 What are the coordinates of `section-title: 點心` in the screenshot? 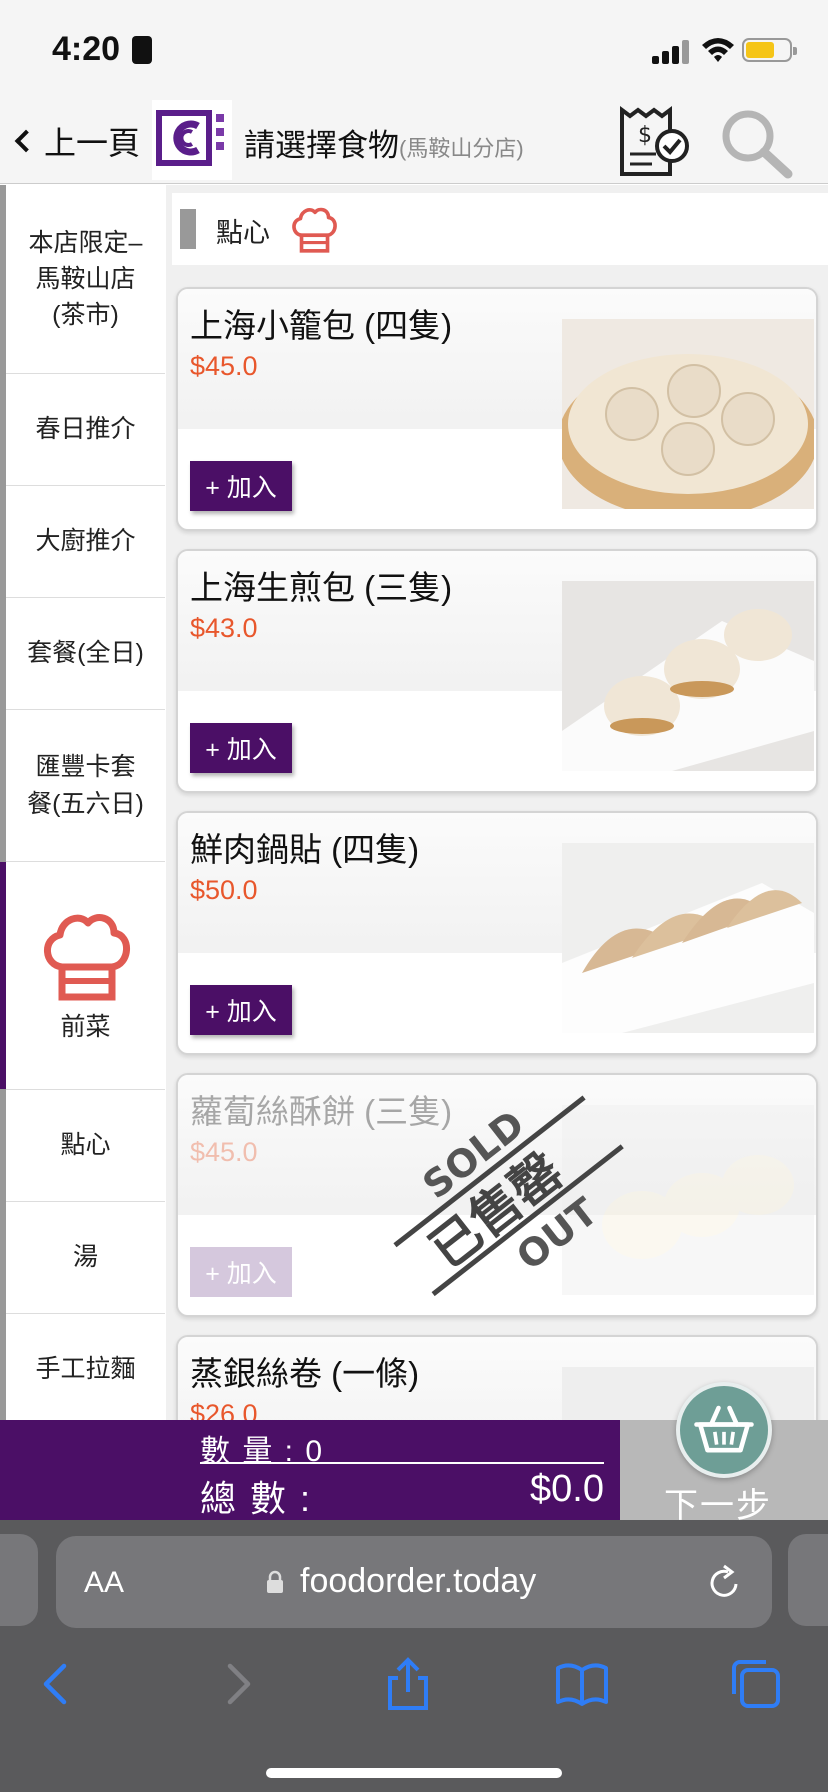 It's located at (243, 233).